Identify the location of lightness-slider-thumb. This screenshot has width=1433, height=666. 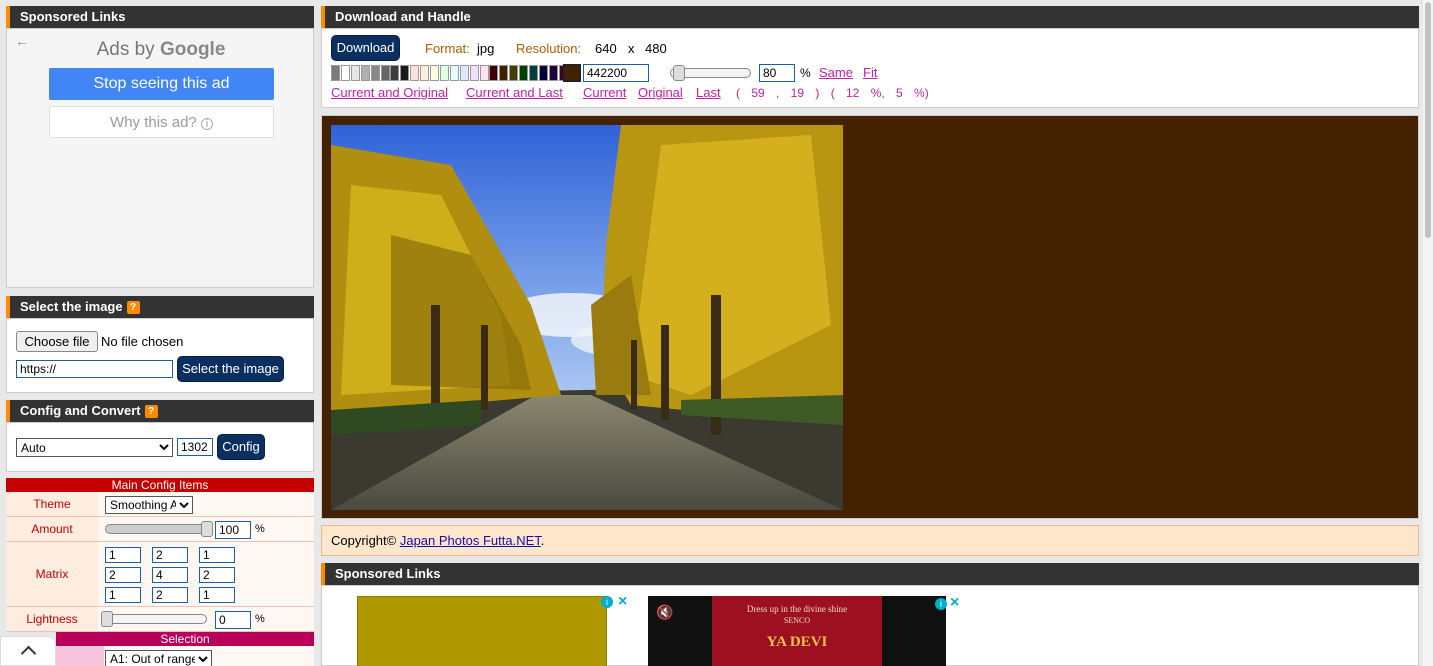
(107, 619).